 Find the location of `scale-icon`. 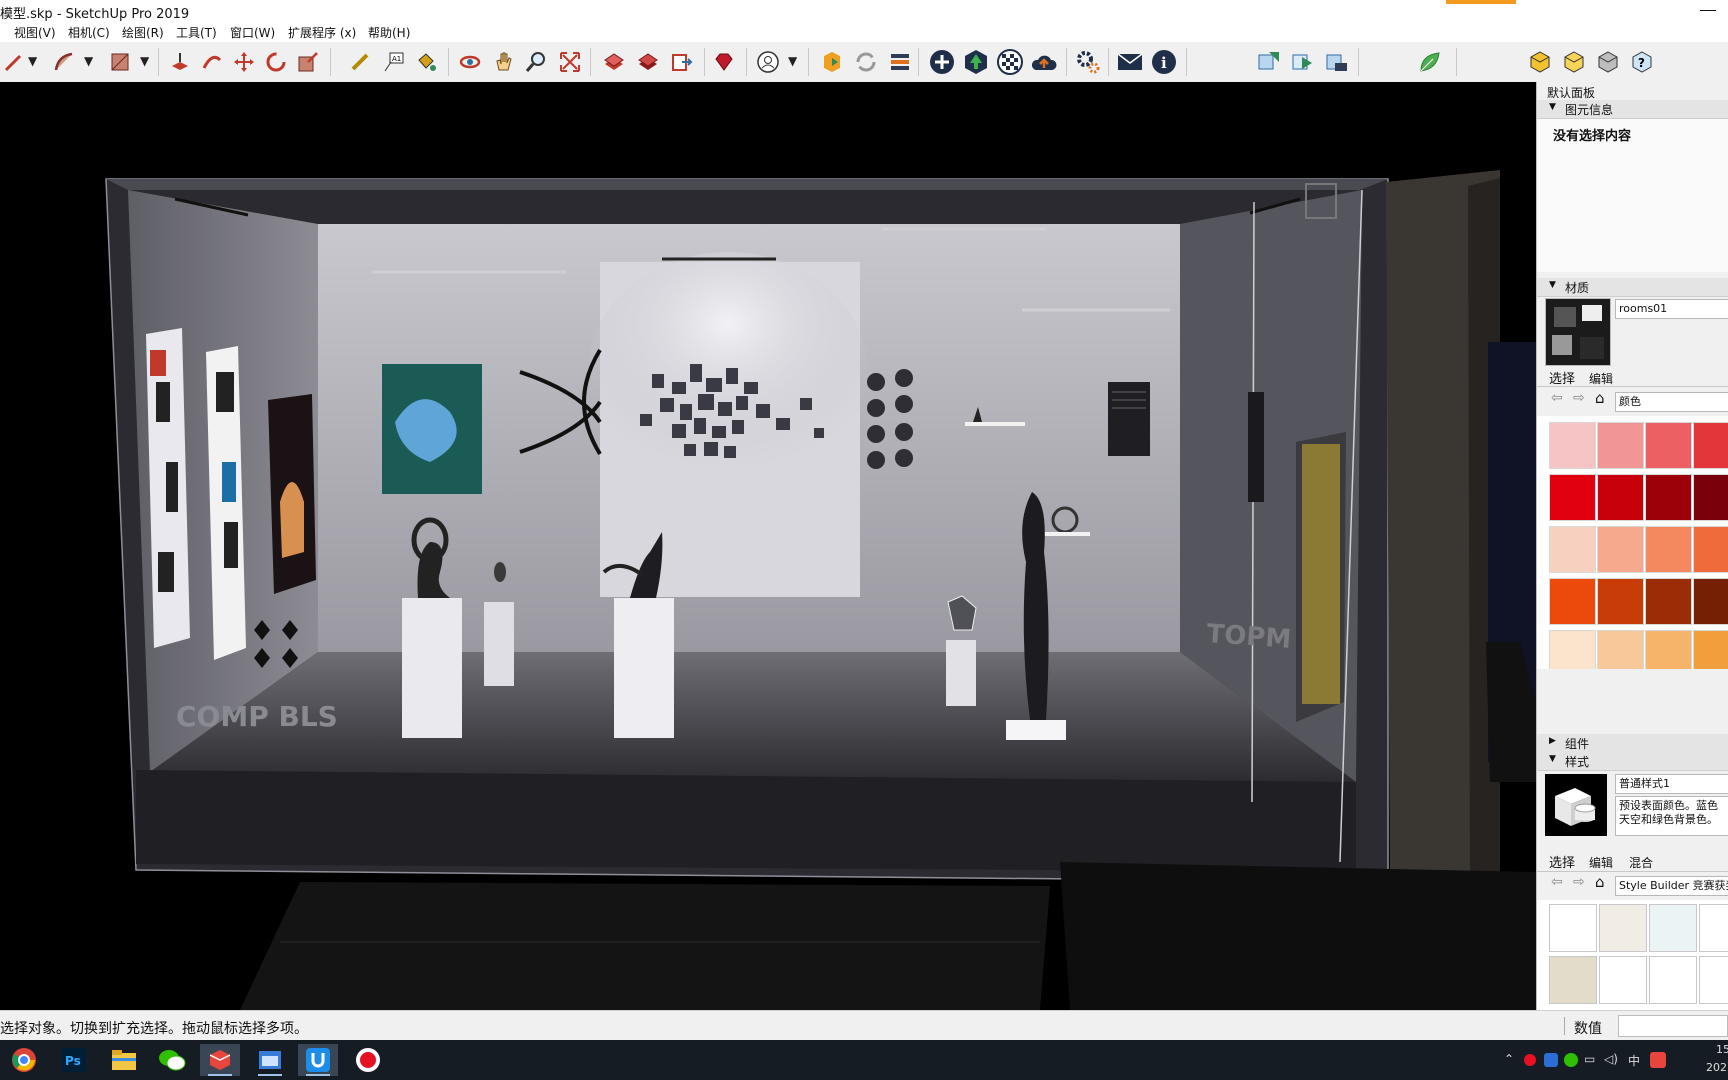

scale-icon is located at coordinates (308, 62).